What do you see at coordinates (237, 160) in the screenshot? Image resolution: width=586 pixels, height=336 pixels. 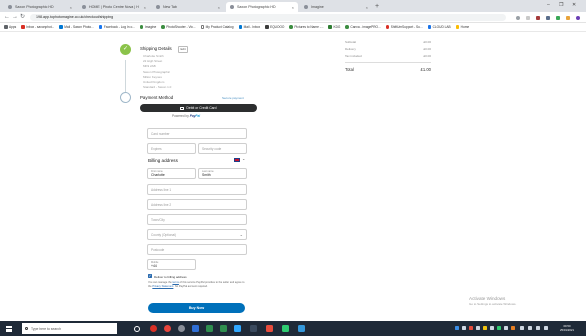 I see `uk-flag-icon` at bounding box center [237, 160].